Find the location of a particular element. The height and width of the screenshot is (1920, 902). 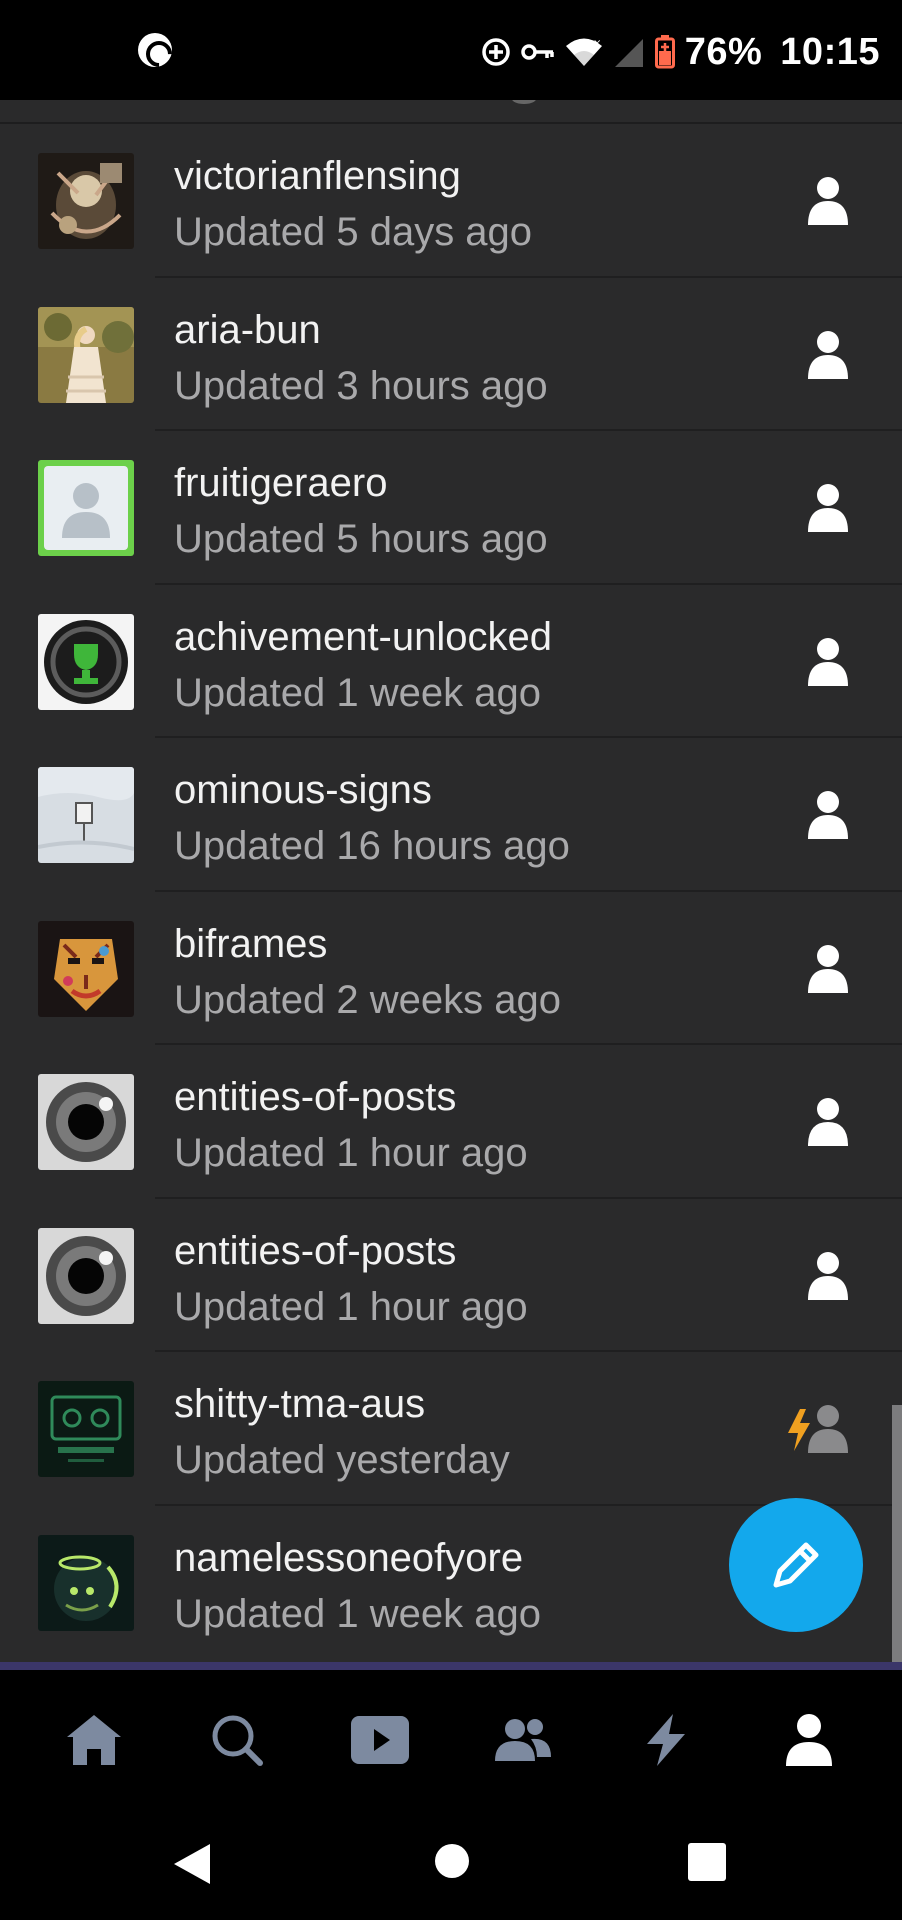

list-item: biframes Updated 2 weeks ago is located at coordinates (451, 969).